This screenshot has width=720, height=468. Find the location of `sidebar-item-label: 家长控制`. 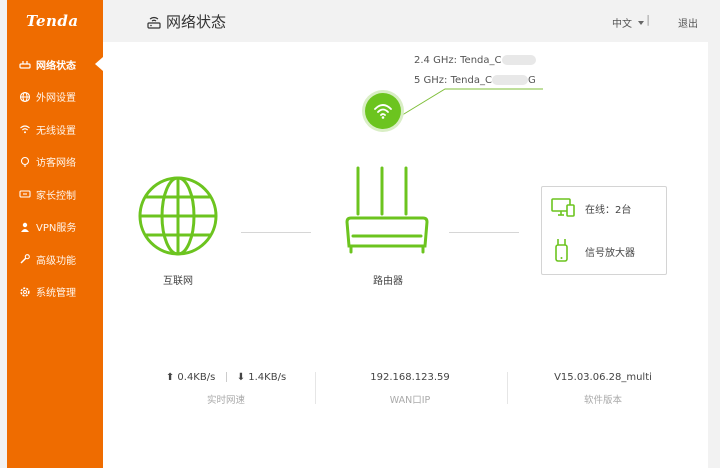

sidebar-item-label: 家长控制 is located at coordinates (56, 196).